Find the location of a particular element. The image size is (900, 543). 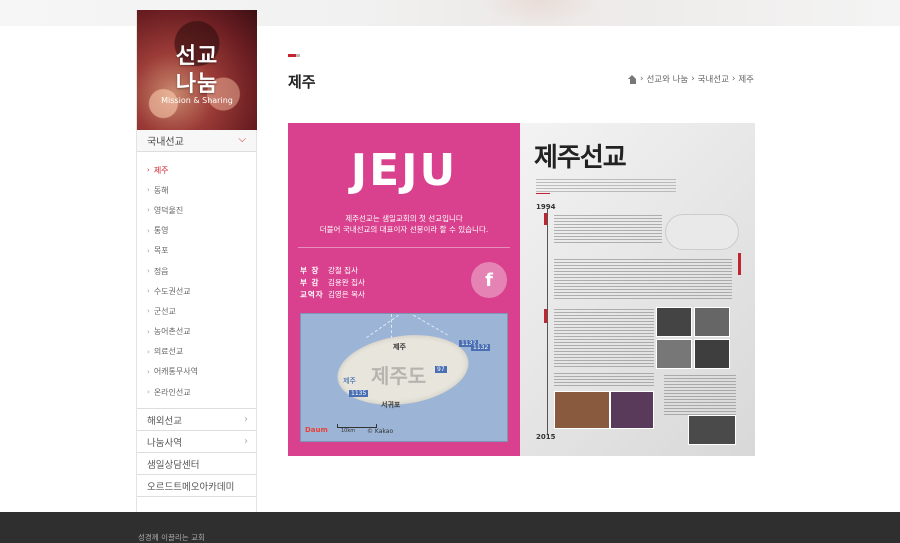

map-scale-label: 10km is located at coordinates (348, 431).